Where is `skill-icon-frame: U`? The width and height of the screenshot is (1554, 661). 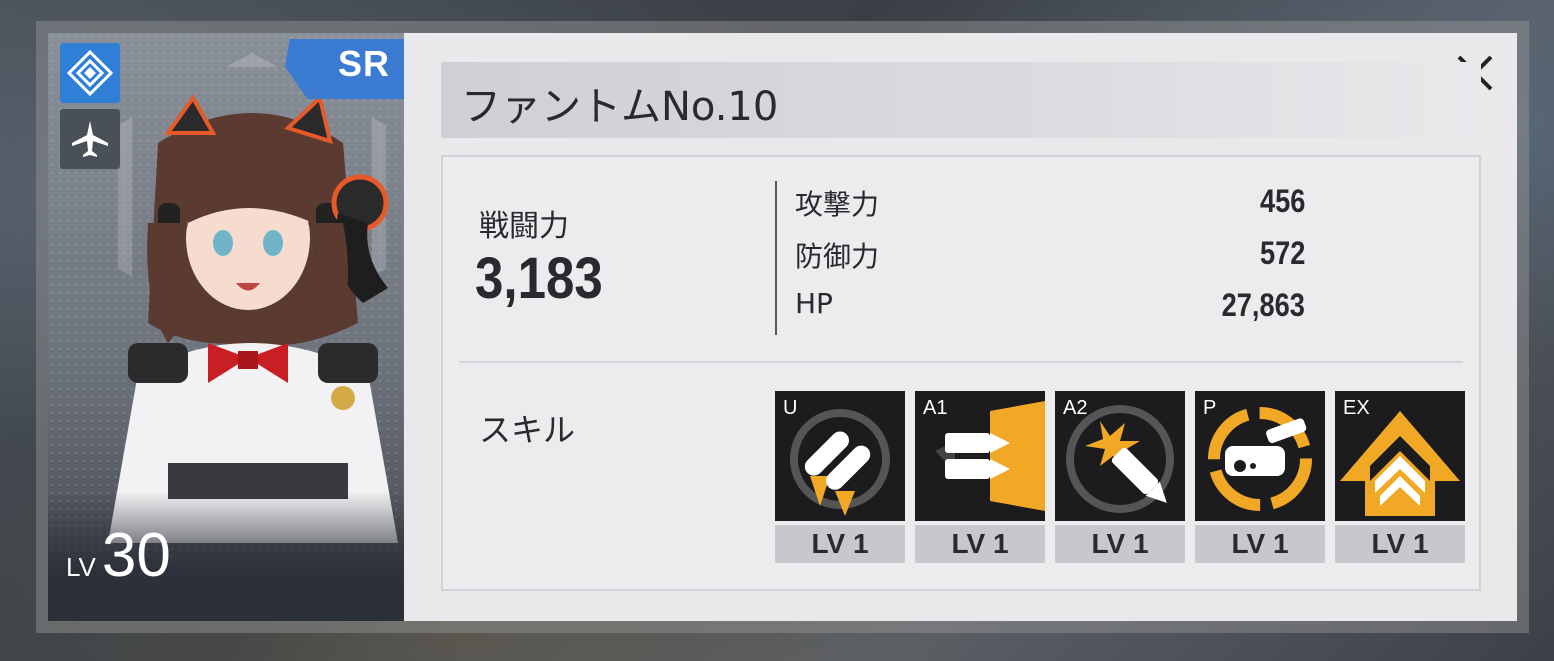
skill-icon-frame: U is located at coordinates (840, 456).